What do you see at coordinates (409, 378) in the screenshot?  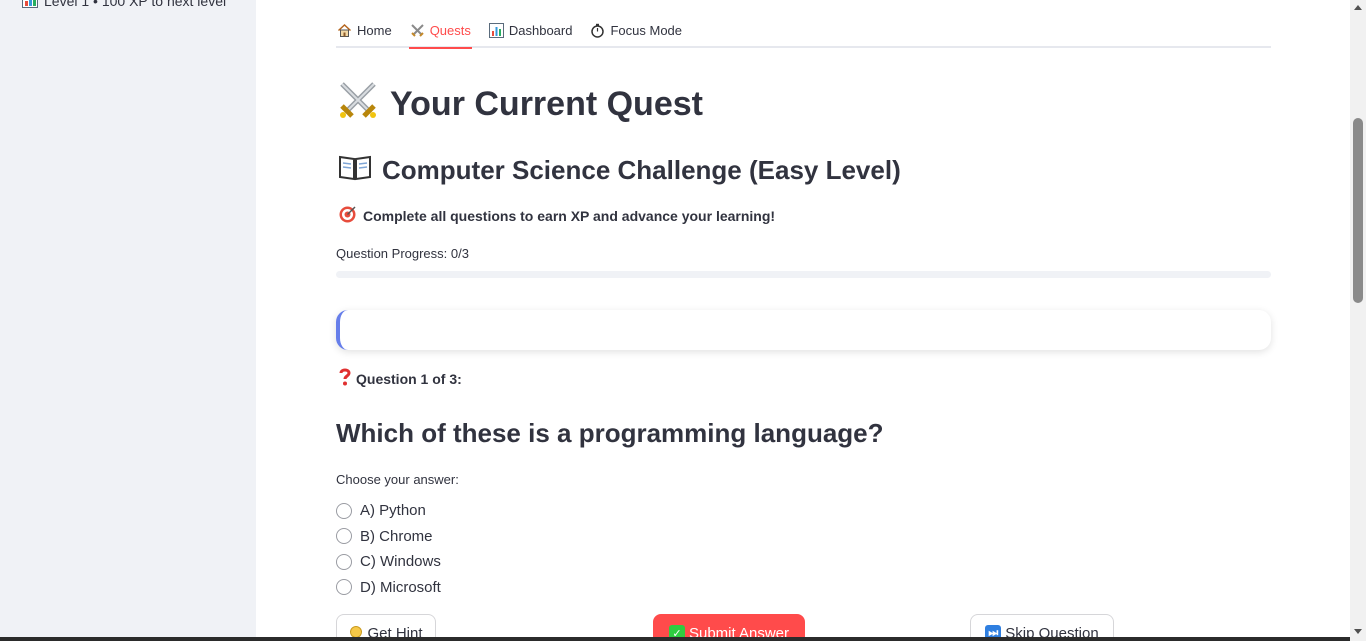 I see `question-number-text: Question 1 of 3:` at bounding box center [409, 378].